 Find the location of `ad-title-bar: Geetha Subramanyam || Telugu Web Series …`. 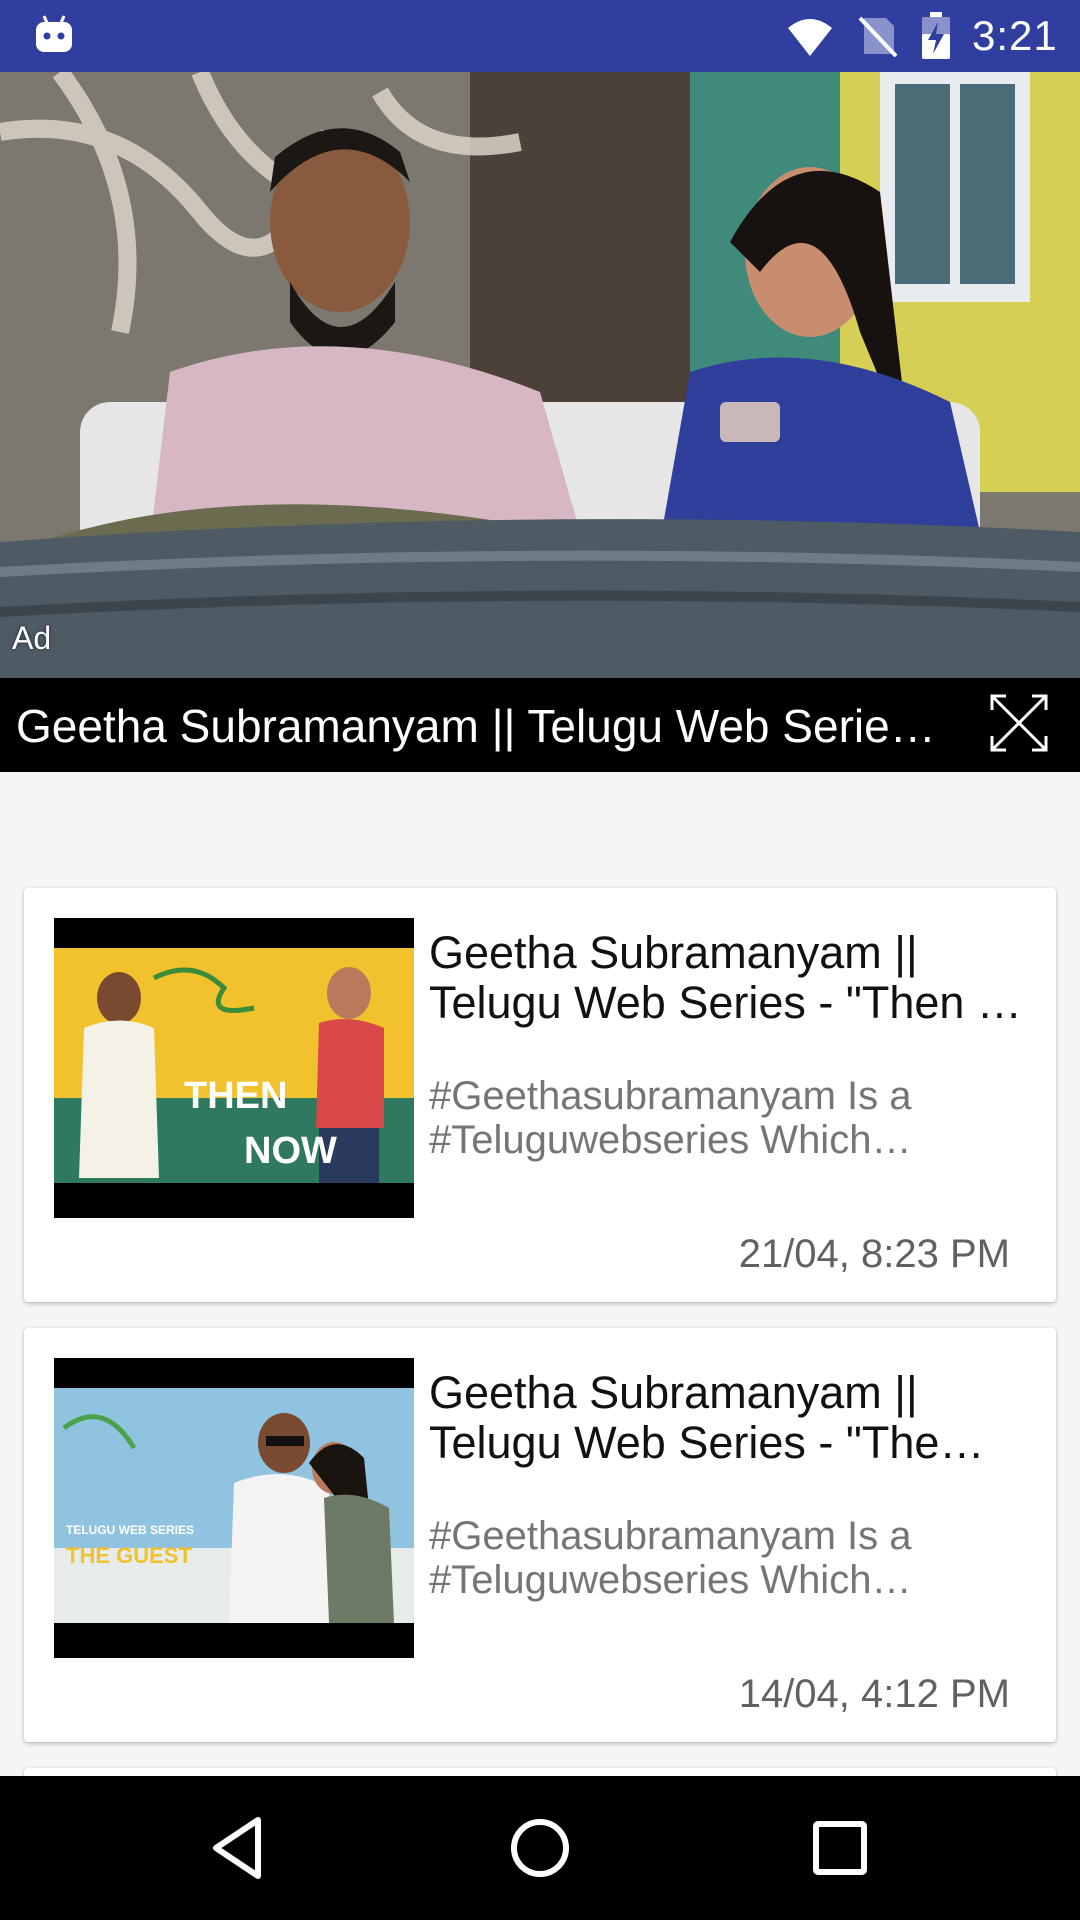

ad-title-bar: Geetha Subramanyam || Telugu Web Series … is located at coordinates (540, 725).